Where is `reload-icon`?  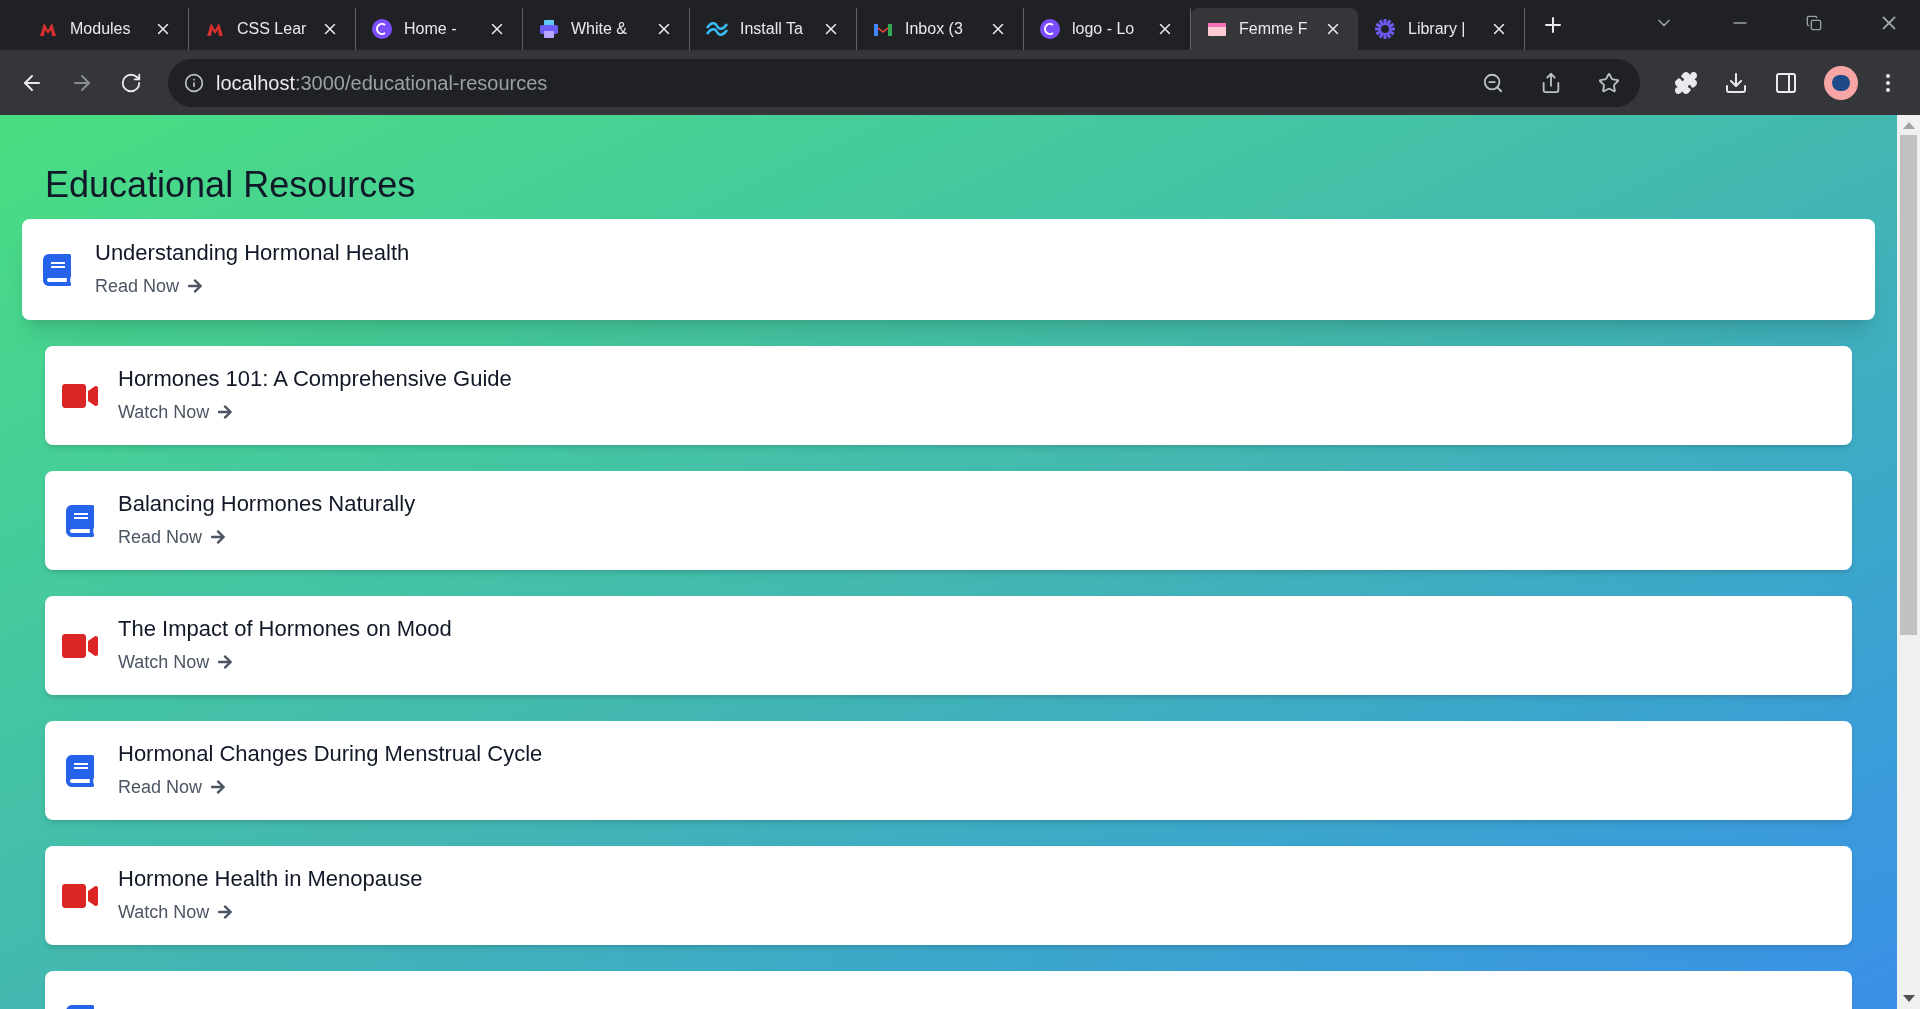 reload-icon is located at coordinates (131, 82).